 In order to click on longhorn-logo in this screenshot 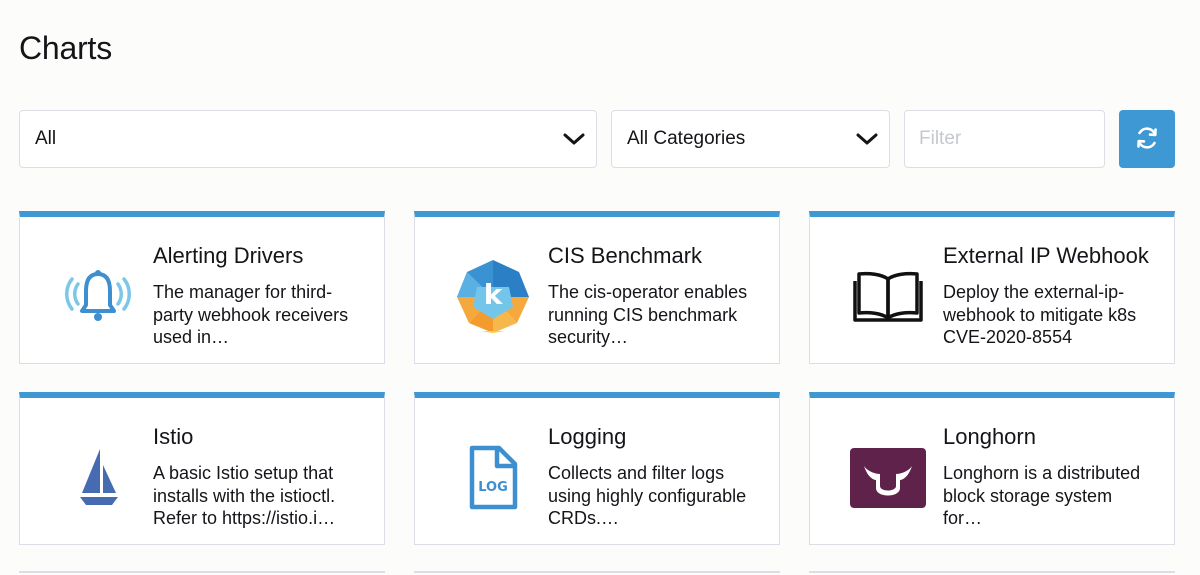, I will do `click(888, 478)`.